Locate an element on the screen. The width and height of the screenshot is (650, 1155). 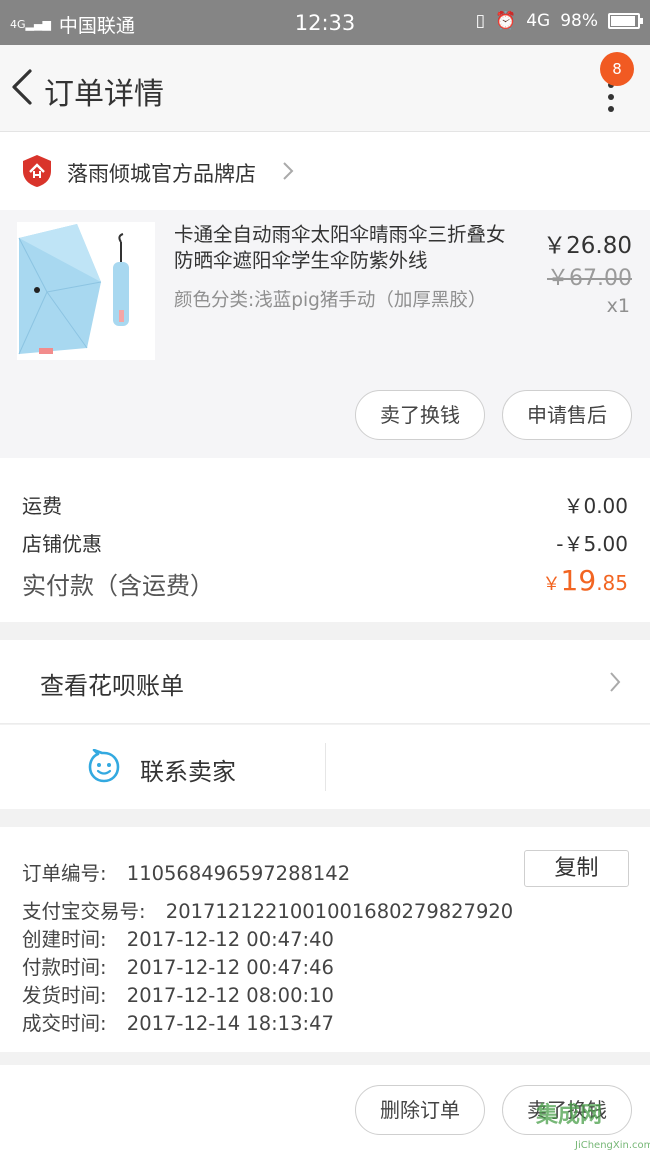
product-image is located at coordinates (86, 291).